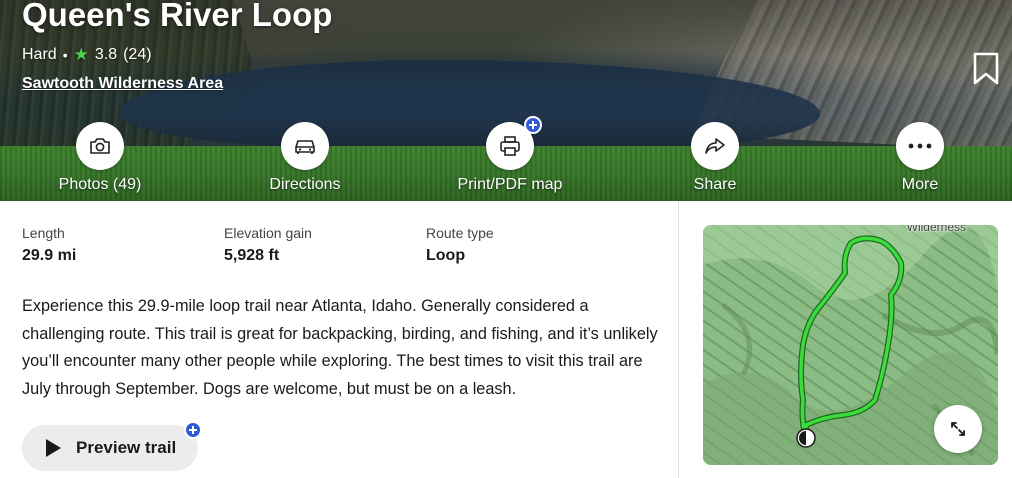 The width and height of the screenshot is (1012, 478). I want to click on difficulty-label: Hard, so click(39, 54).